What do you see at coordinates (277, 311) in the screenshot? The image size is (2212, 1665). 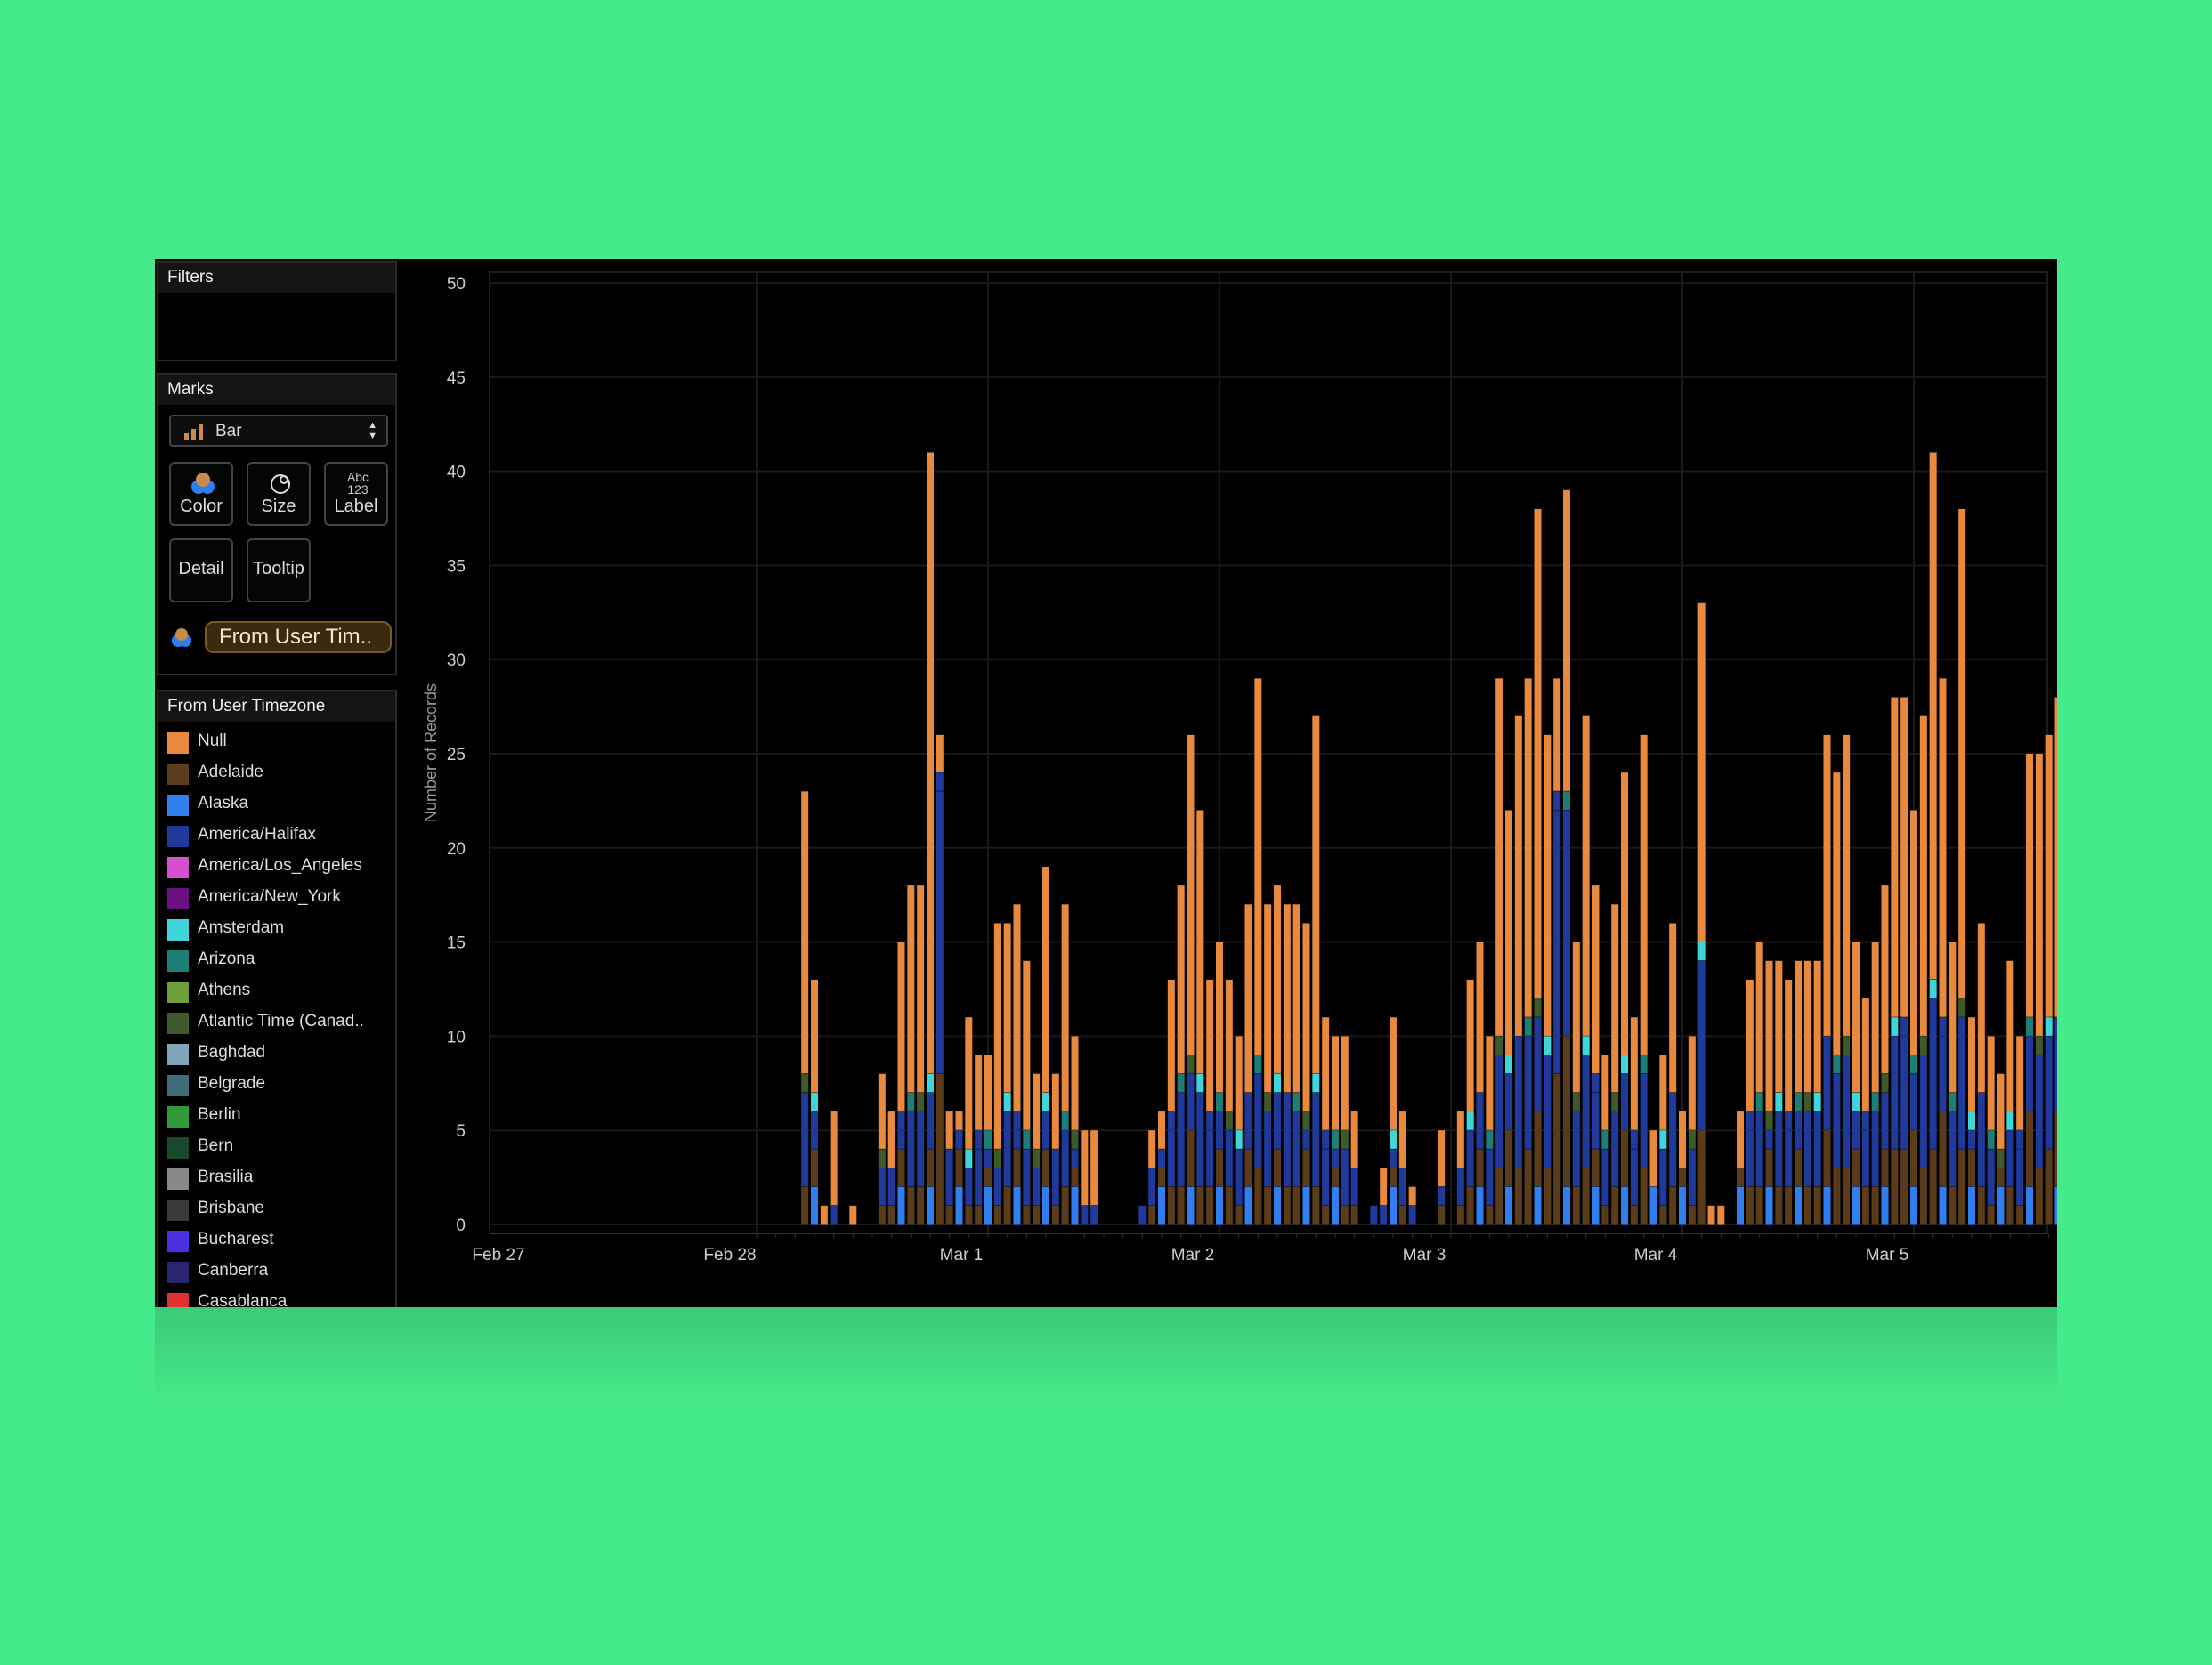 I see `filters-shelf: Filters` at bounding box center [277, 311].